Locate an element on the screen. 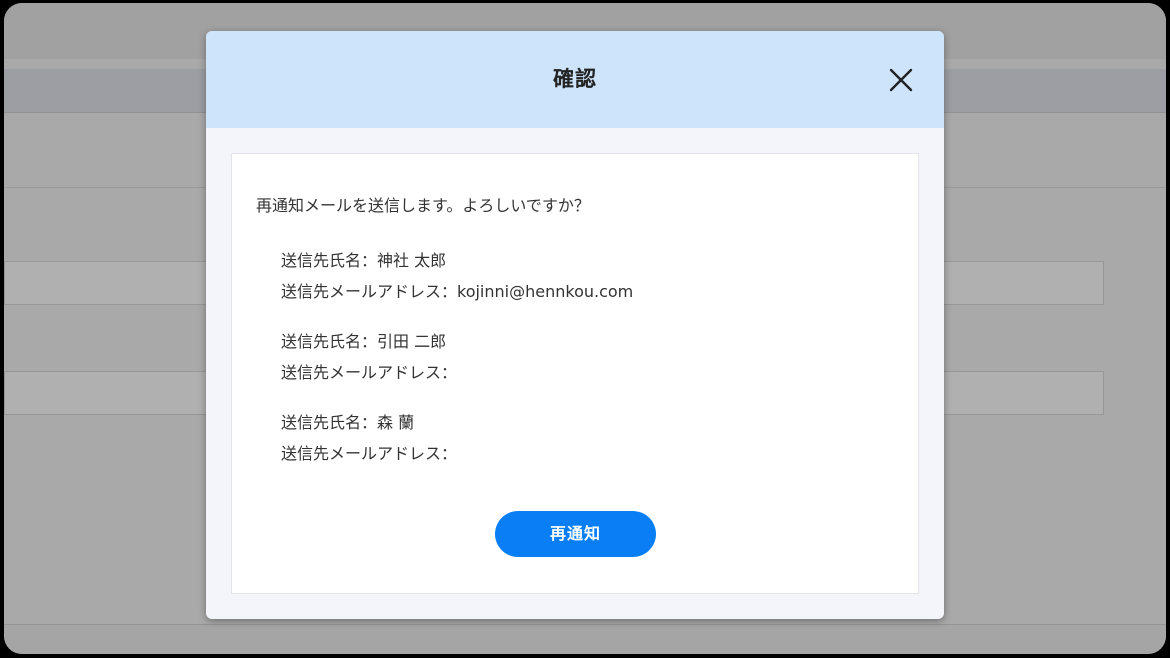 This screenshot has width=1170, height=658. dialog-header: 確認 is located at coordinates (575, 79).